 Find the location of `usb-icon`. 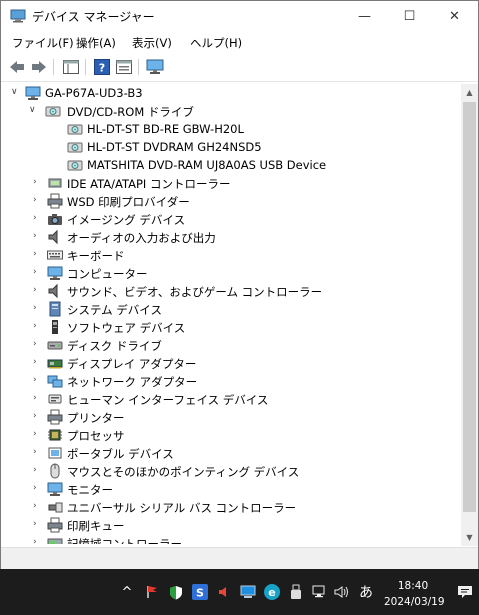

usb-icon is located at coordinates (55, 507).